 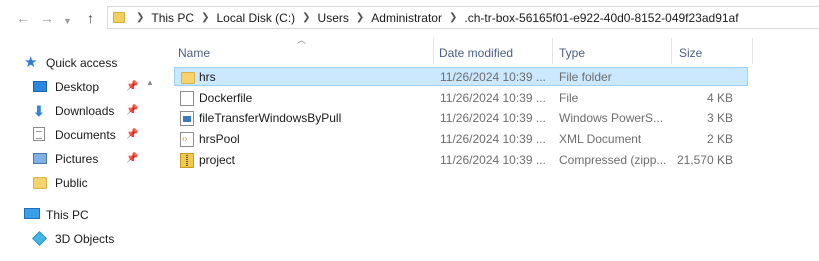 I want to click on column-header-date-modified: Date modified, so click(x=476, y=53).